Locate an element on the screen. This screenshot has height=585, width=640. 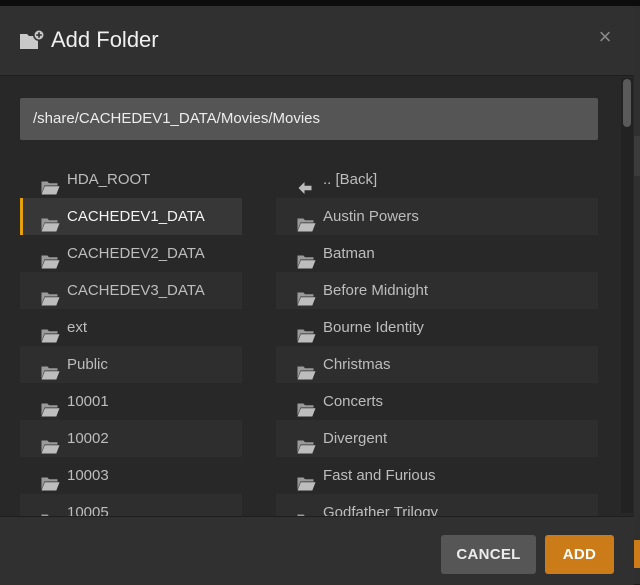
subfolder-item: Divergent is located at coordinates (437, 438).